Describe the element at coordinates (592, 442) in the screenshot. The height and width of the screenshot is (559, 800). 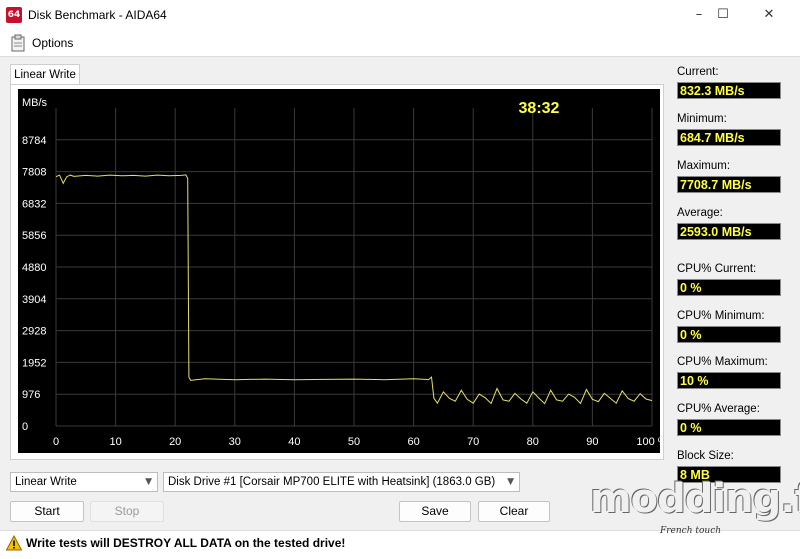
I see `x-tick-label: 90` at that location.